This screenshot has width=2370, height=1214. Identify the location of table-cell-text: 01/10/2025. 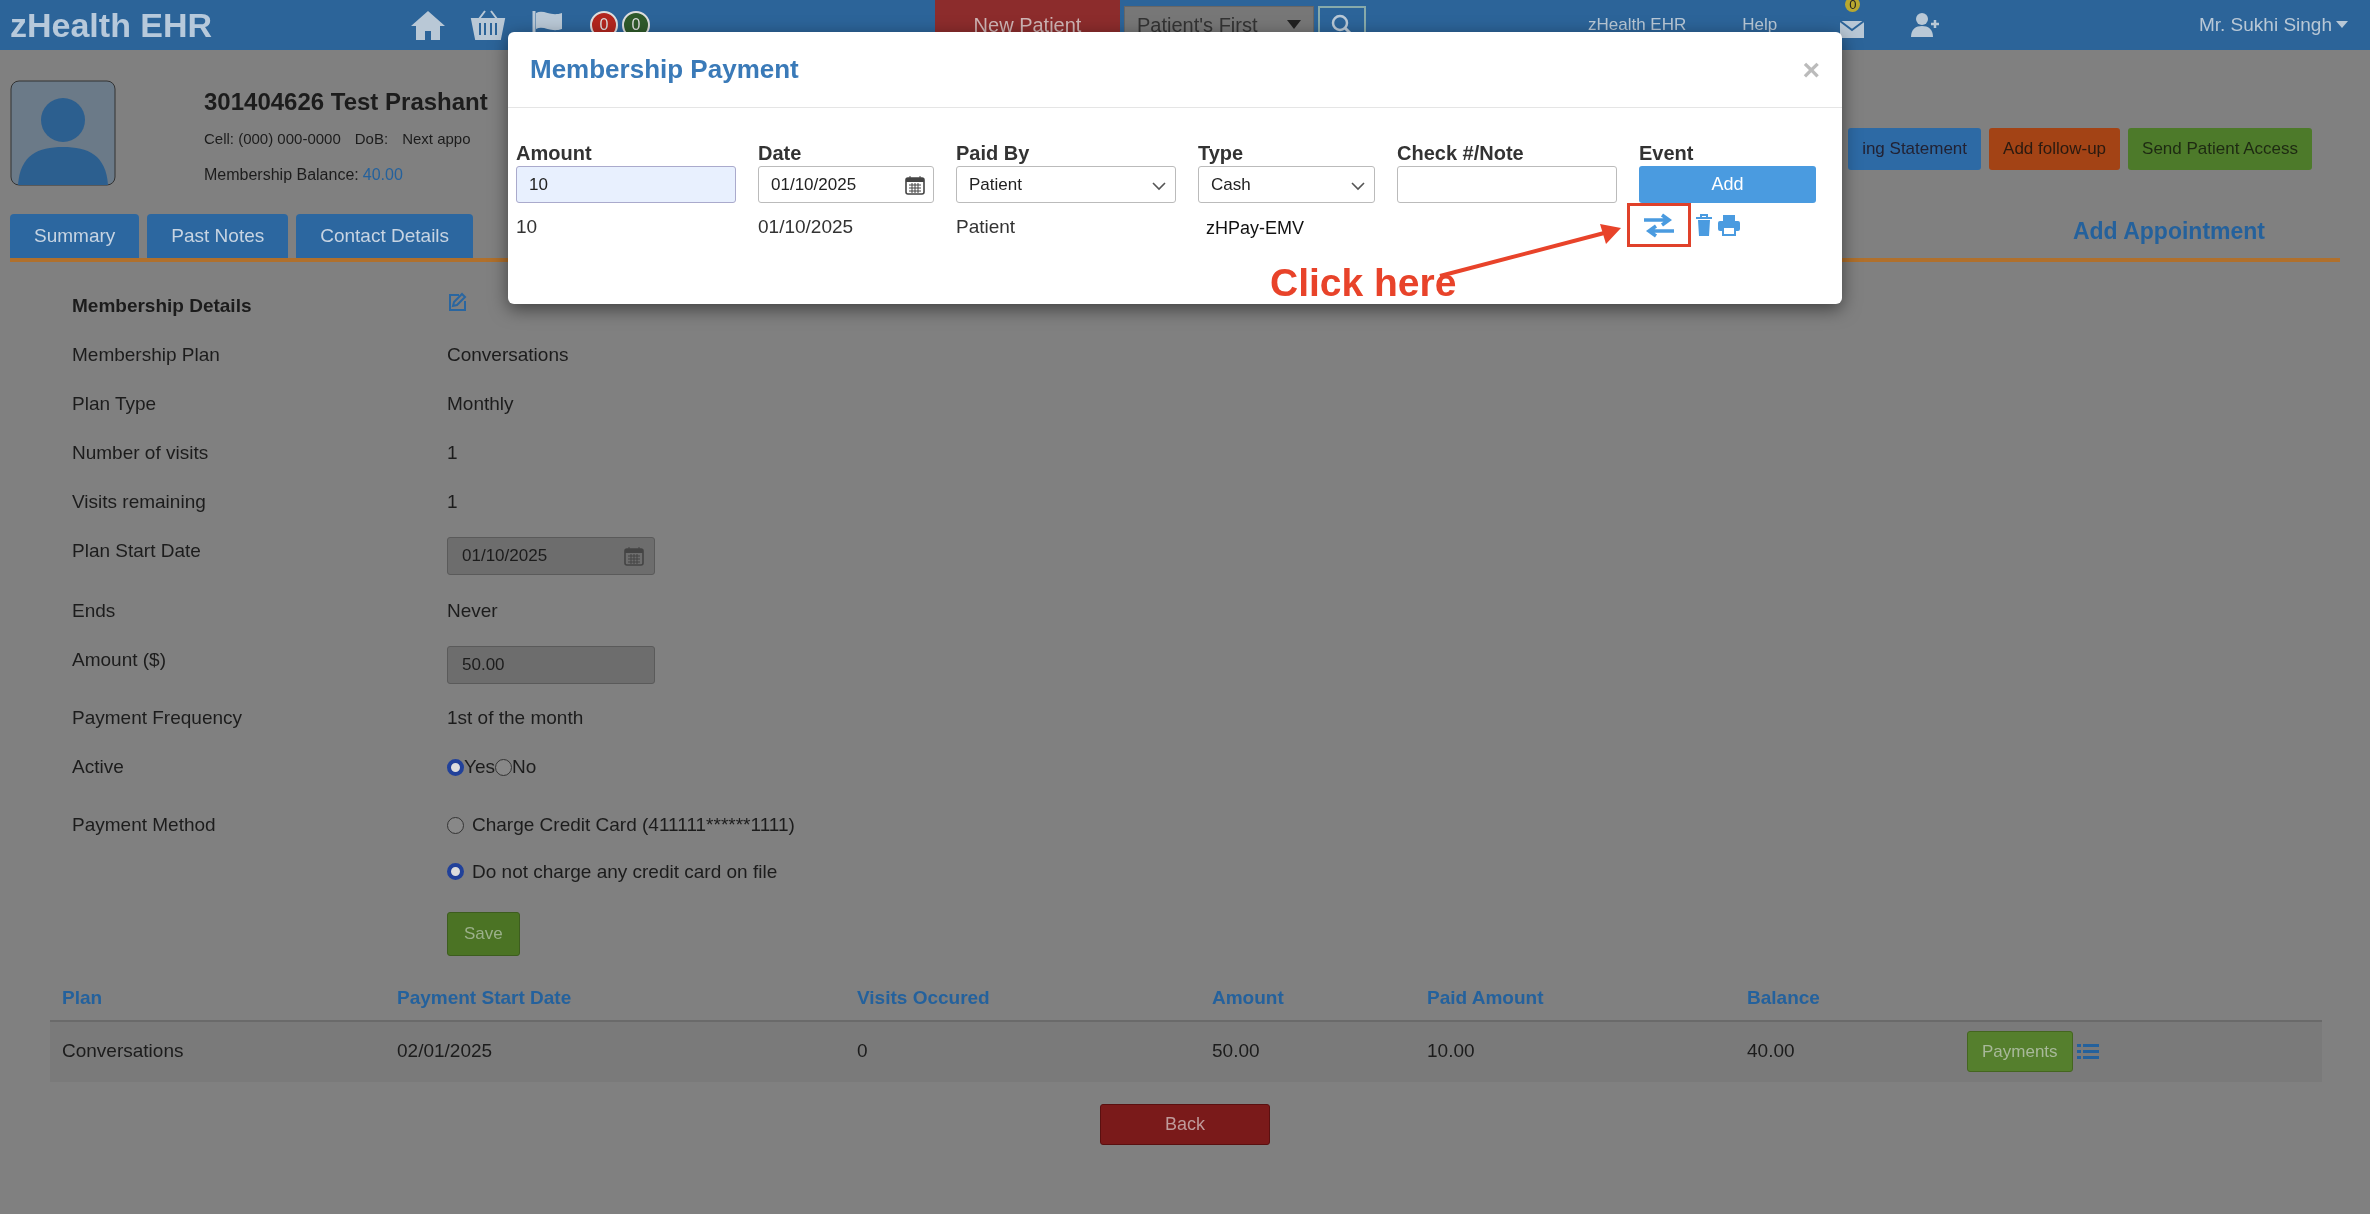
(806, 227).